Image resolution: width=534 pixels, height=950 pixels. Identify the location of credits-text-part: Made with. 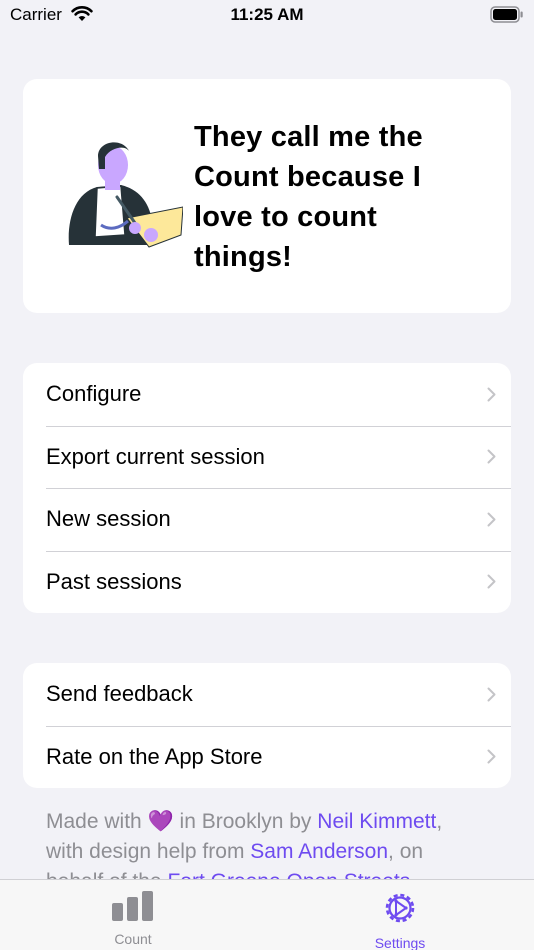
(97, 821).